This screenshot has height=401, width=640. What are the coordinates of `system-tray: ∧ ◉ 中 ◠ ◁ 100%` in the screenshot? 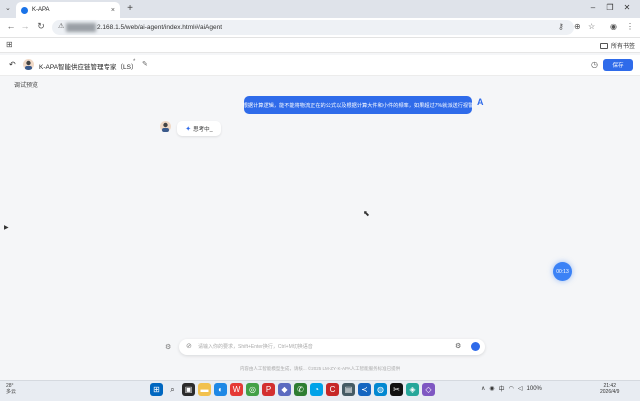 It's located at (511, 389).